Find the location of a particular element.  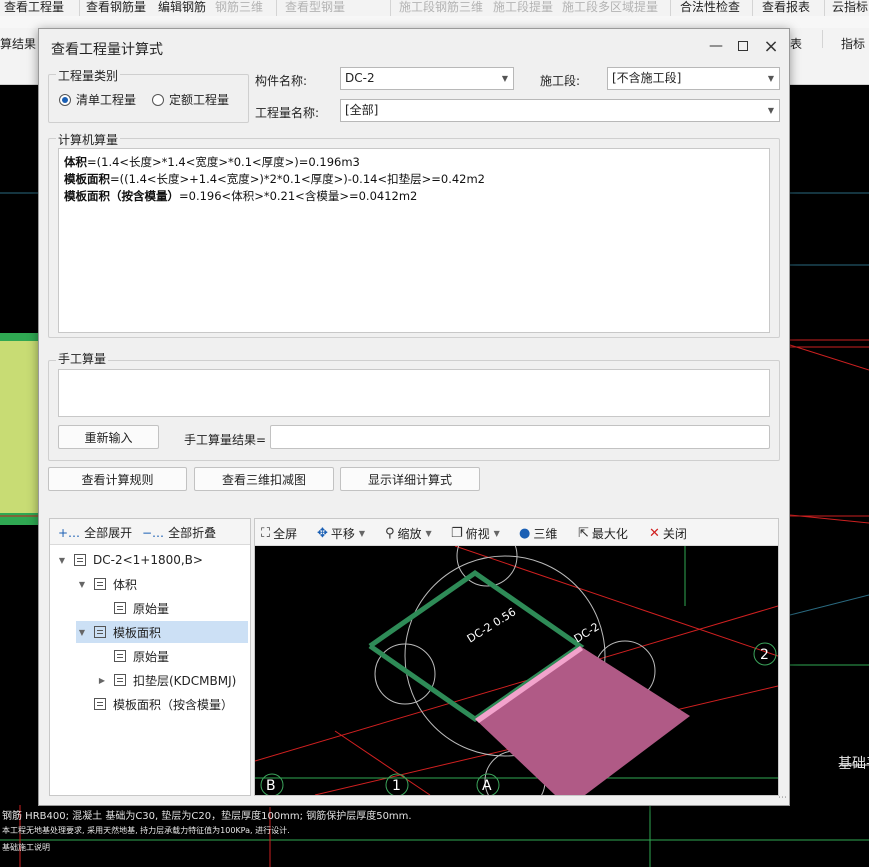

cad-note-3: 基础施工说明 is located at coordinates (26, 847).